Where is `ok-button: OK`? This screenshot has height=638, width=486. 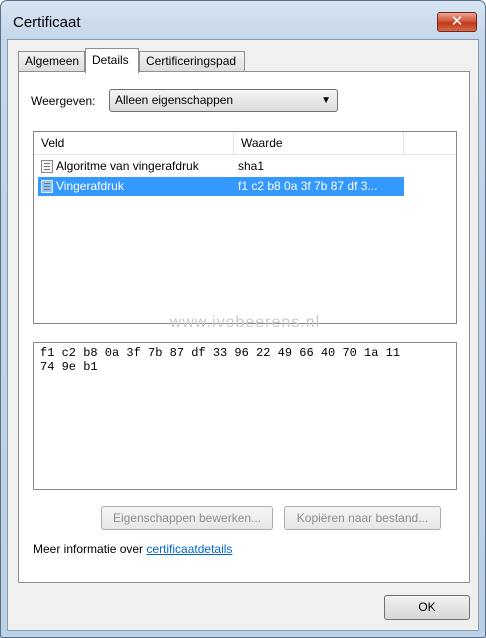
ok-button: OK is located at coordinates (427, 607).